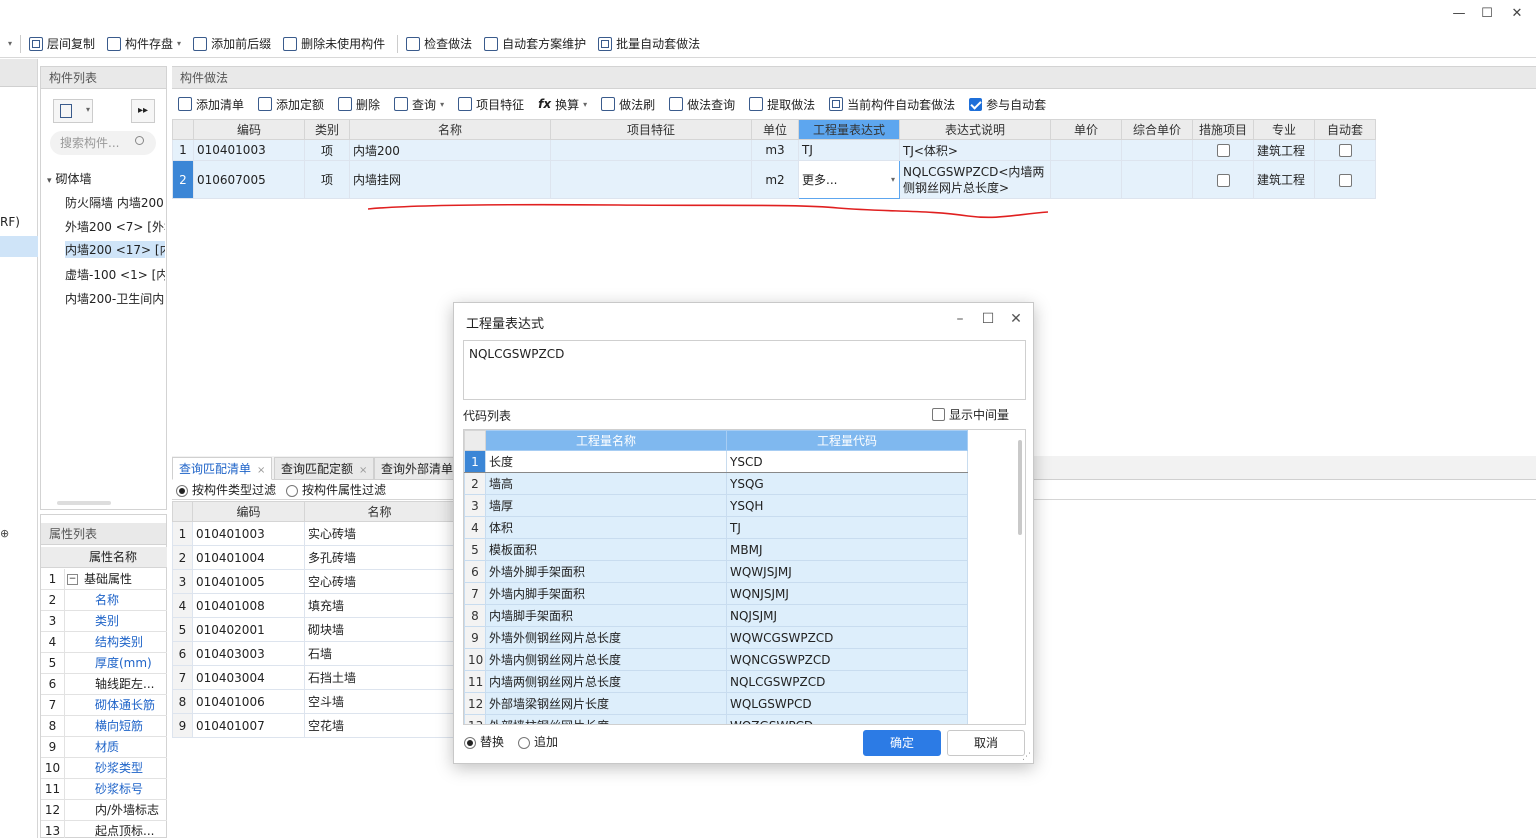 Image resolution: width=1536 pixels, height=838 pixels. Describe the element at coordinates (10, 43) in the screenshot. I see `toolbar-overflow-icon: ▾` at that location.